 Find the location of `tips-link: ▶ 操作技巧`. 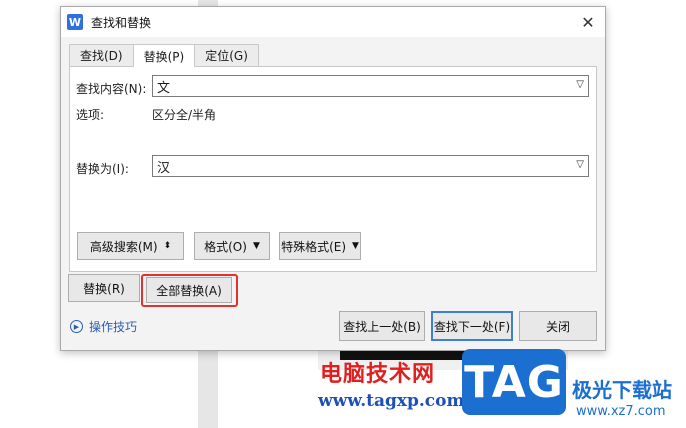

tips-link: ▶ 操作技巧 is located at coordinates (103, 326).